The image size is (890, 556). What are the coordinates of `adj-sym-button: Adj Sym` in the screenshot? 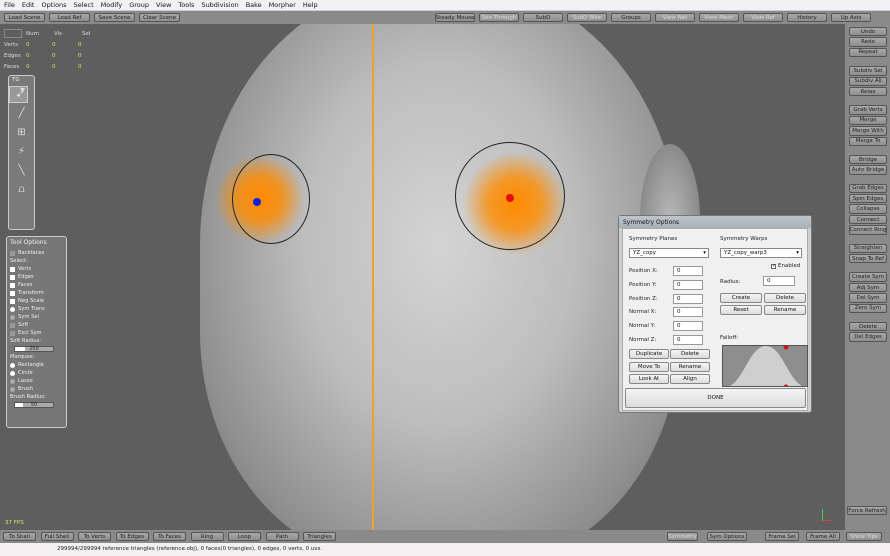 It's located at (868, 287).